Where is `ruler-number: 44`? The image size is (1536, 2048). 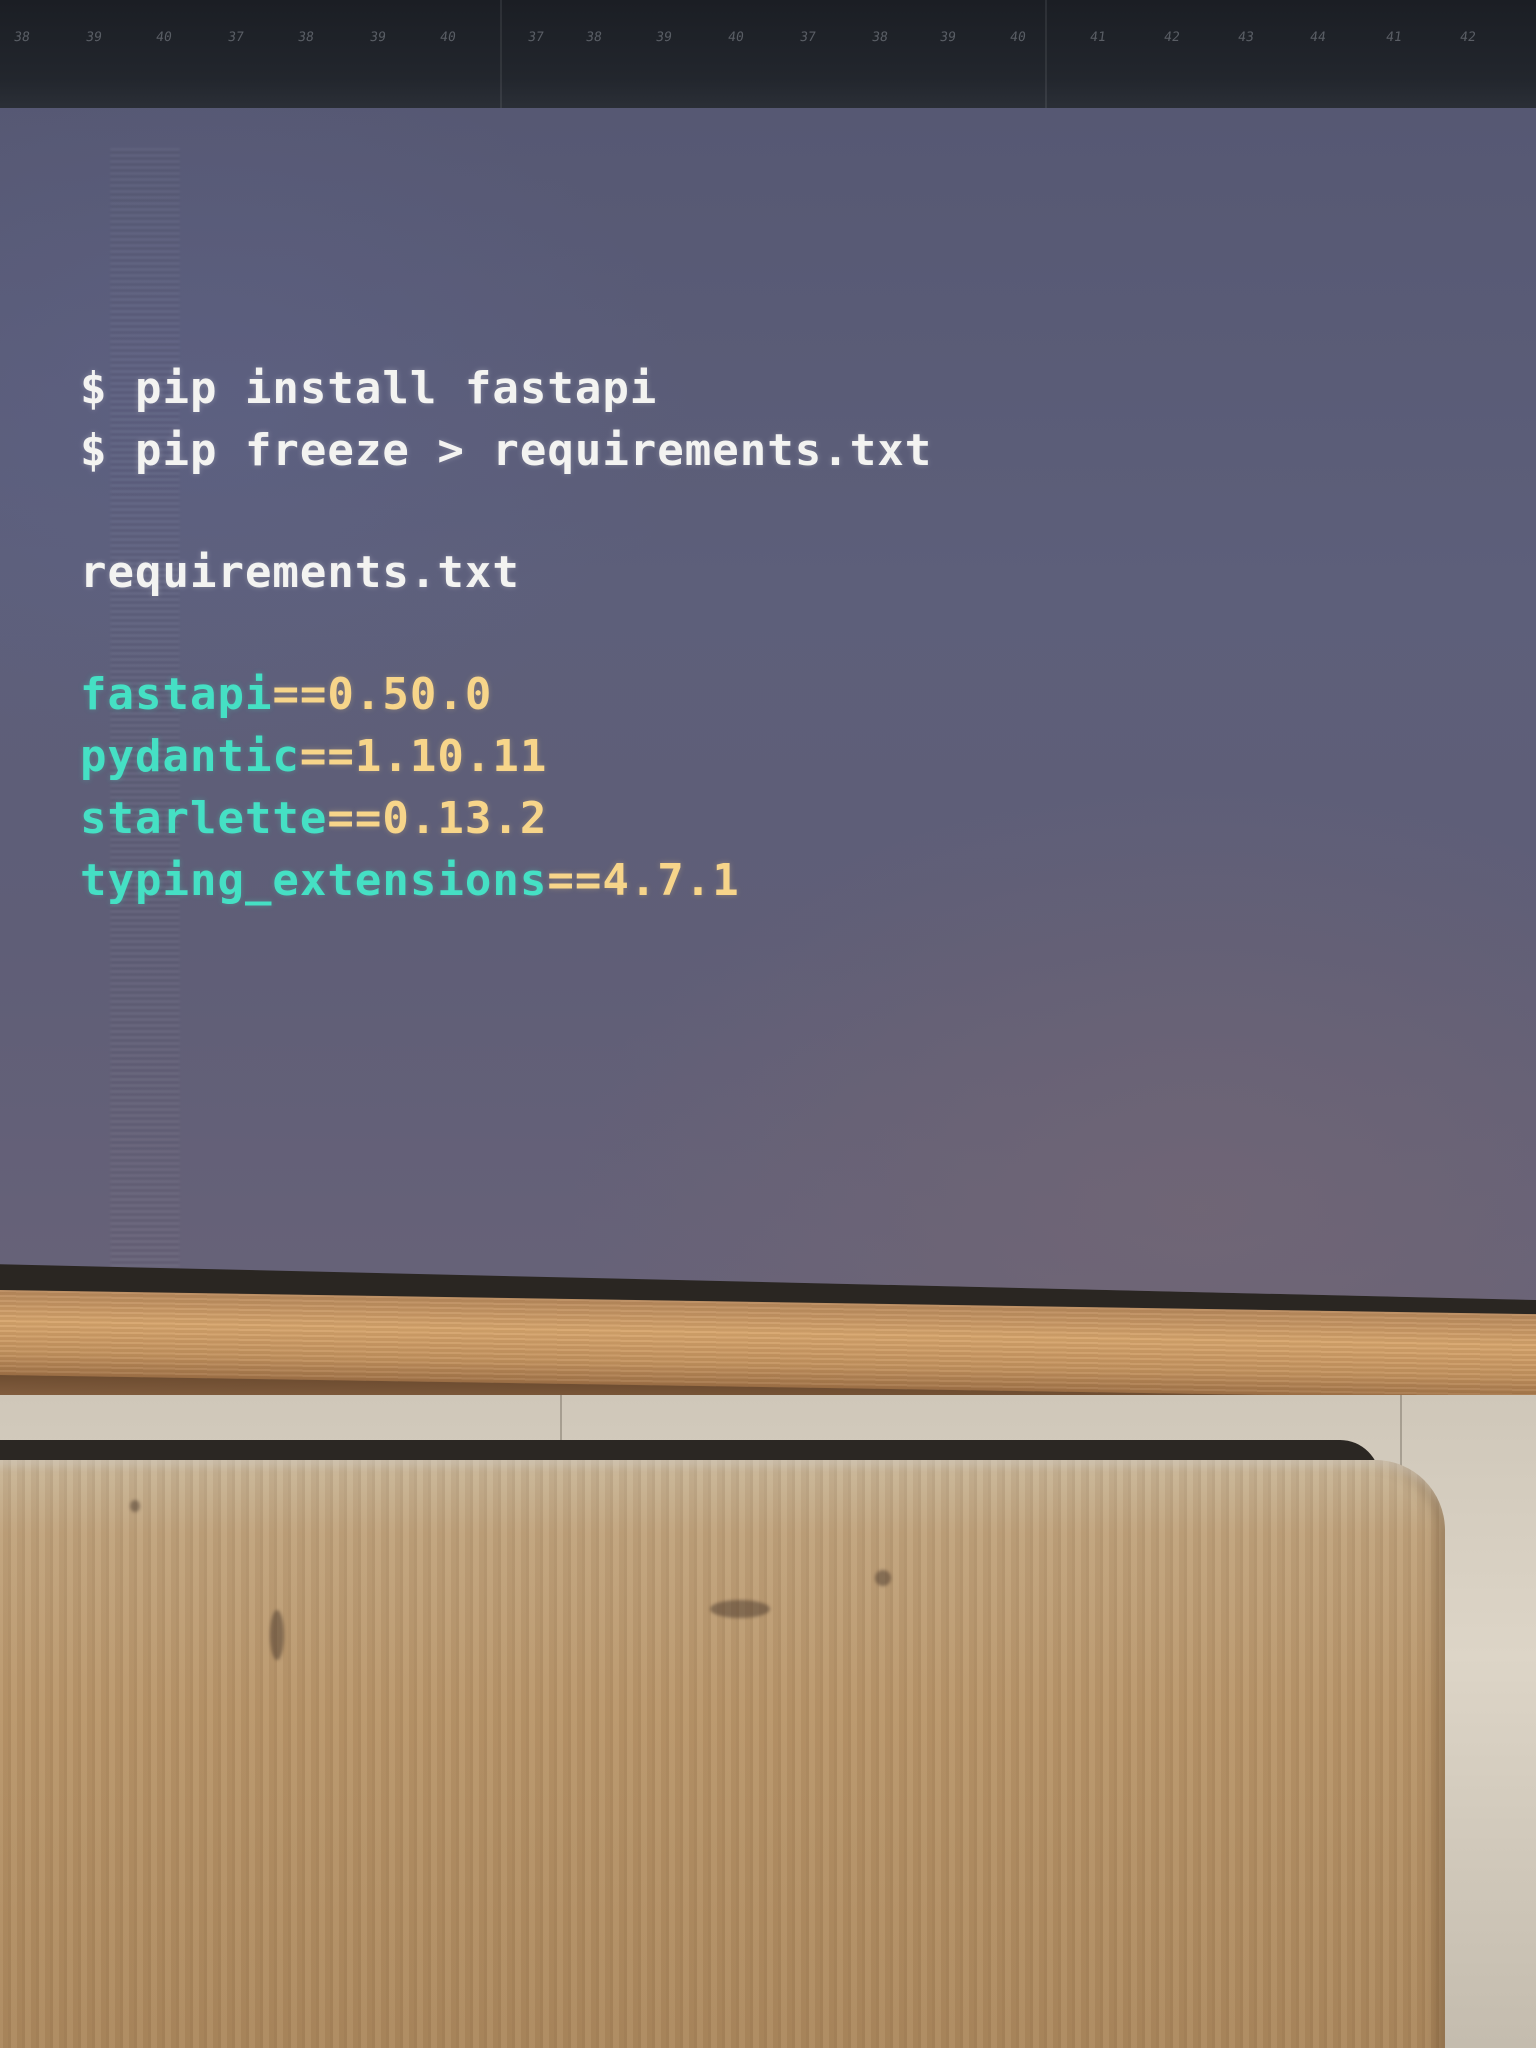
ruler-number: 44 is located at coordinates (1317, 37).